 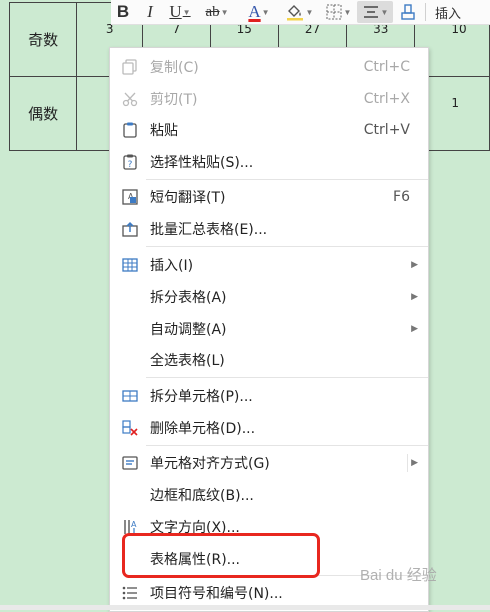 What do you see at coordinates (221, 555) in the screenshot?
I see `highlight-box` at bounding box center [221, 555].